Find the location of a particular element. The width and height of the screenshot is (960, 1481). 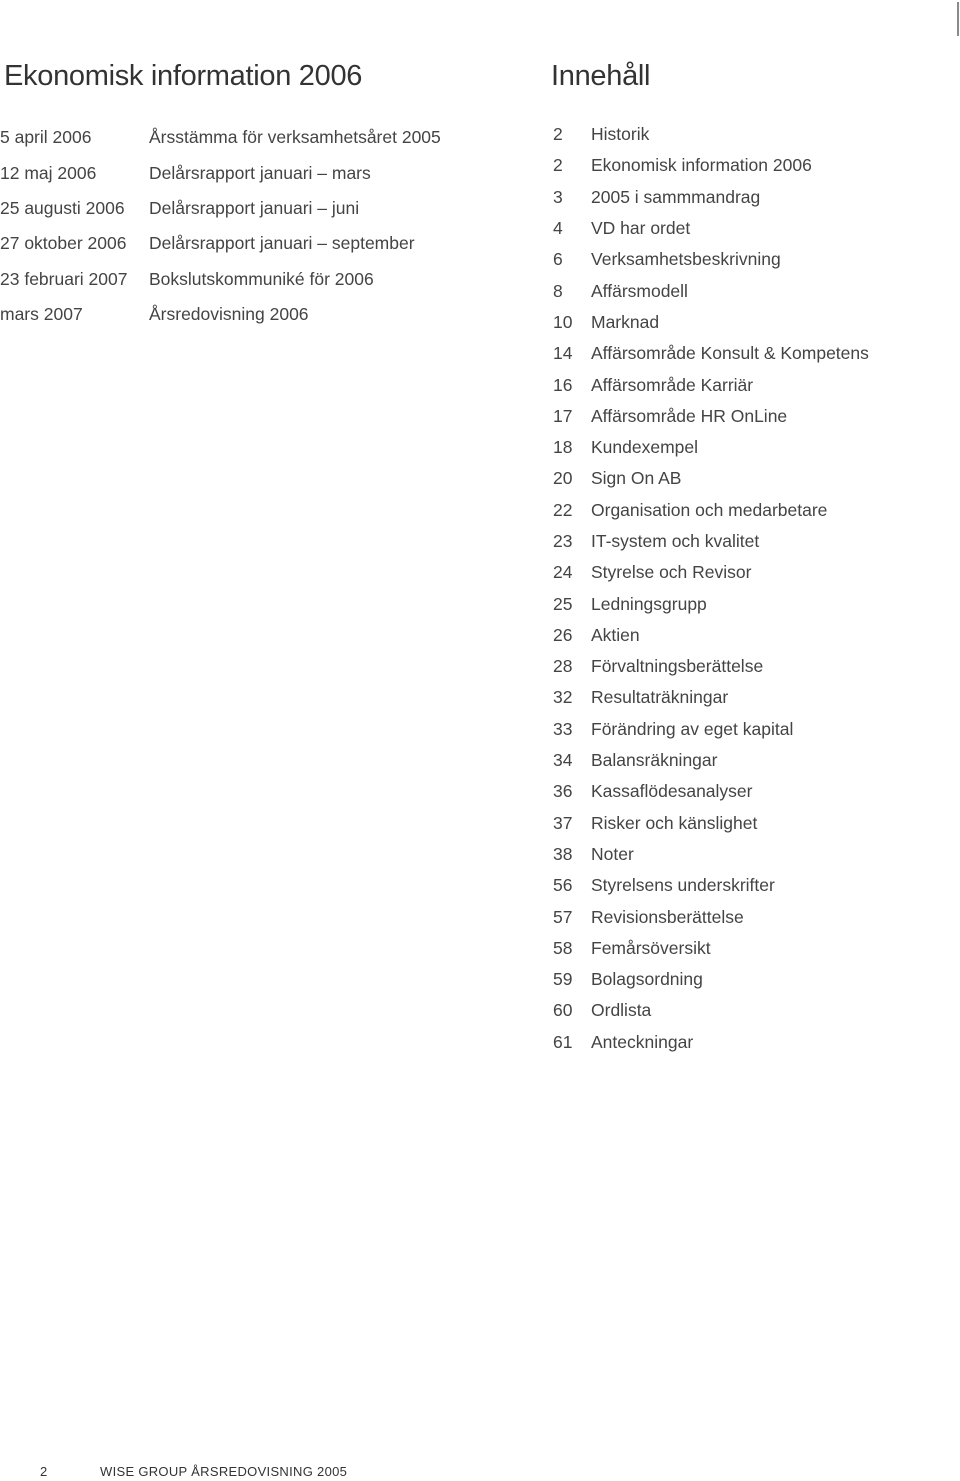

toc-page-number: 22 is located at coordinates (563, 509).